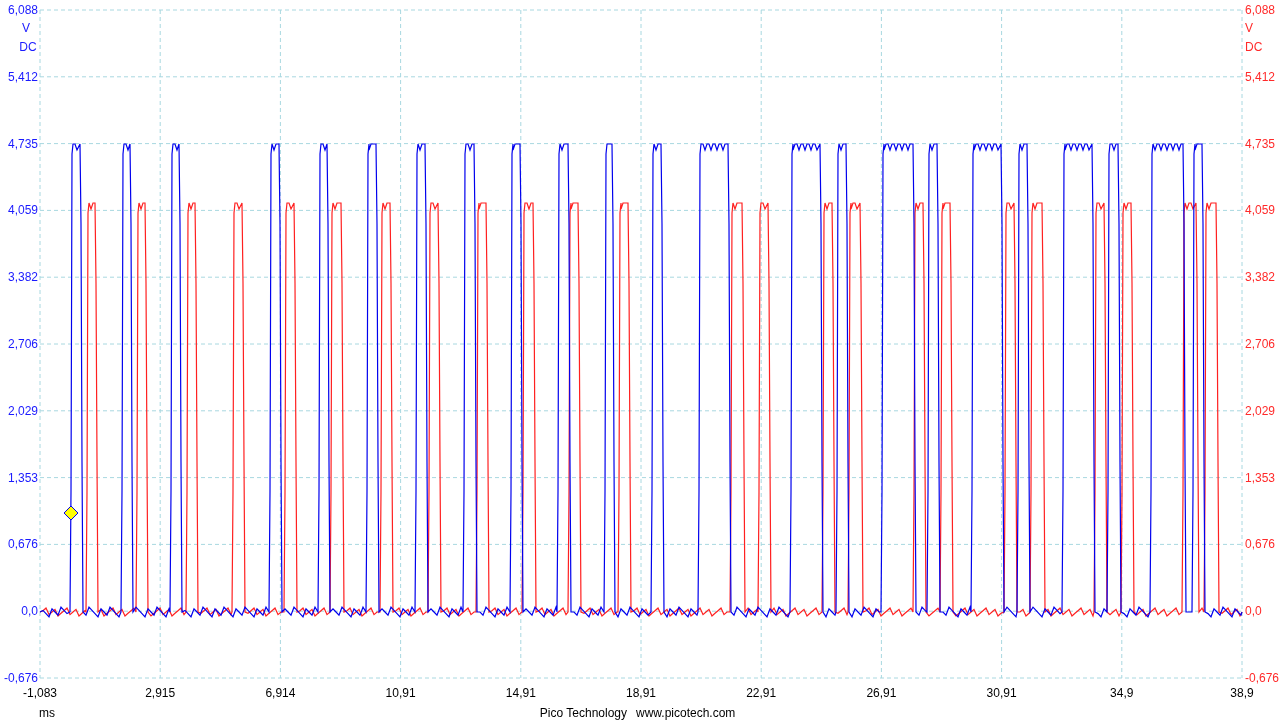 The height and width of the screenshot is (720, 1280). What do you see at coordinates (1001, 693) in the screenshot?
I see `x-axis-label: 30,91` at bounding box center [1001, 693].